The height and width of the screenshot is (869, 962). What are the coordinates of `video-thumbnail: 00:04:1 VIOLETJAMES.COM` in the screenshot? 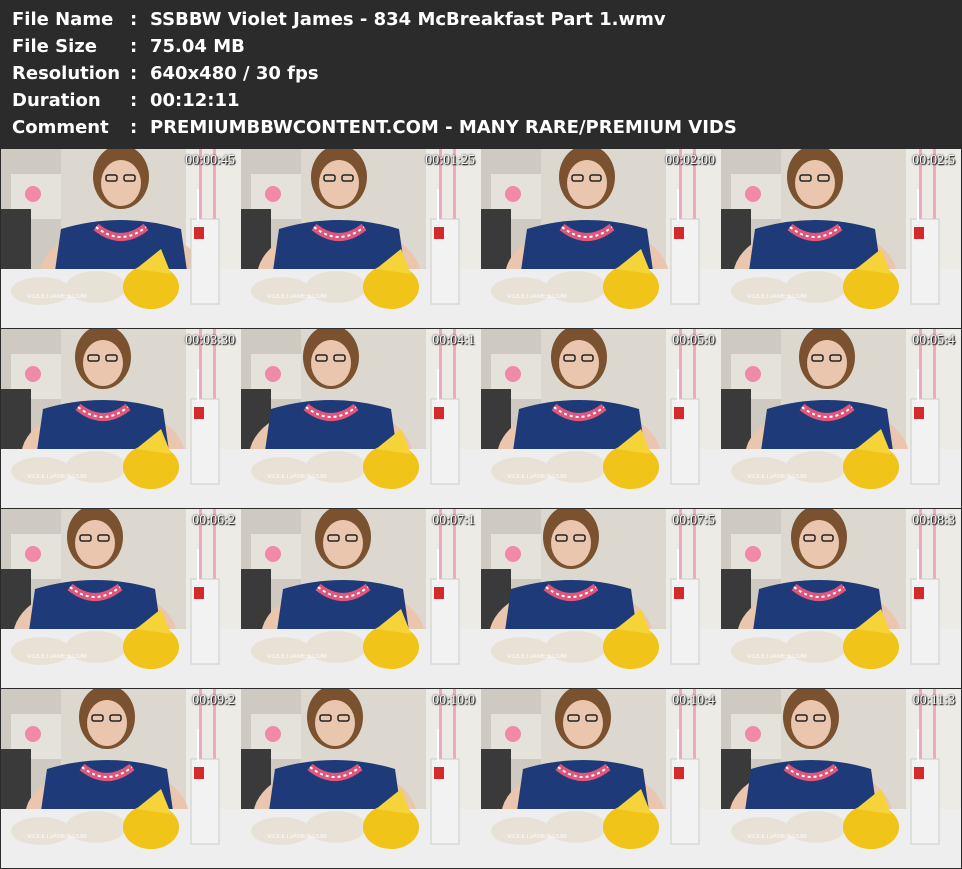 It's located at (361, 418).